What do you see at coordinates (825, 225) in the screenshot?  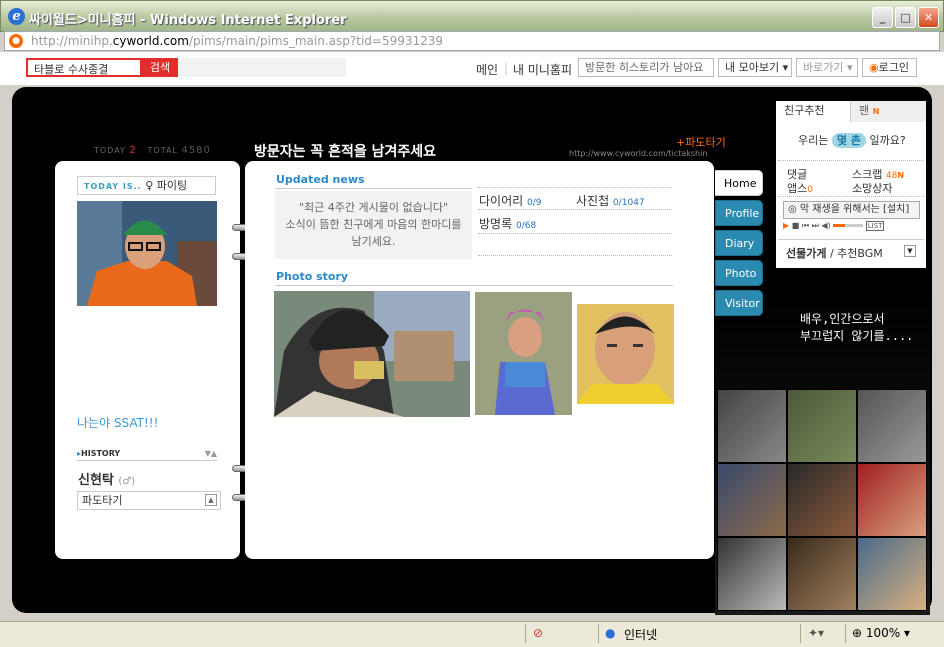 I see `volume-icon: ◀)` at bounding box center [825, 225].